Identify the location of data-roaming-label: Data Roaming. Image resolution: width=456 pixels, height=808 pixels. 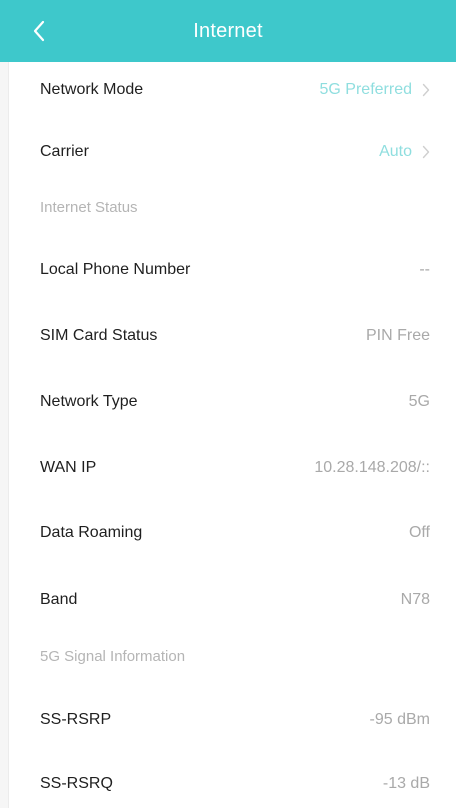
(91, 532).